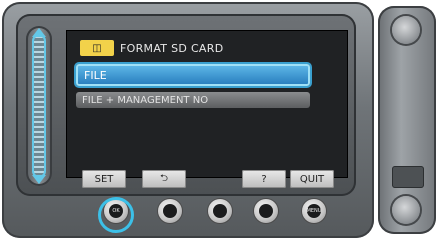  I want to click on back-arrow-icon: ⮌, so click(163, 178).